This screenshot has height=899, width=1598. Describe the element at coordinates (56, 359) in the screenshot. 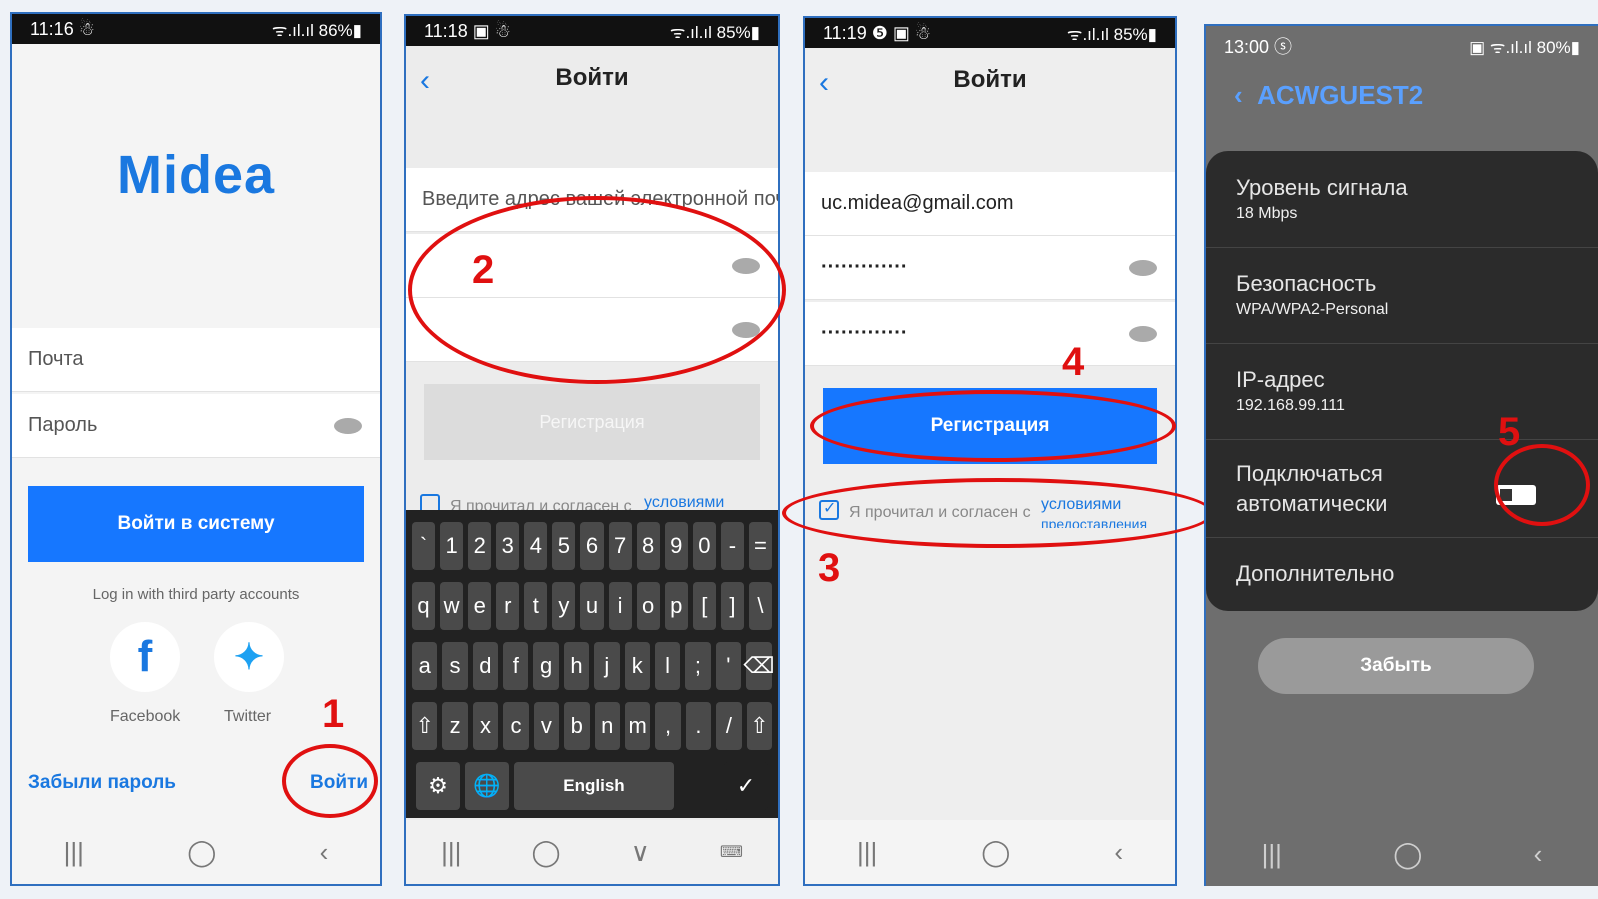

I see `email-placeholder: Почта` at that location.